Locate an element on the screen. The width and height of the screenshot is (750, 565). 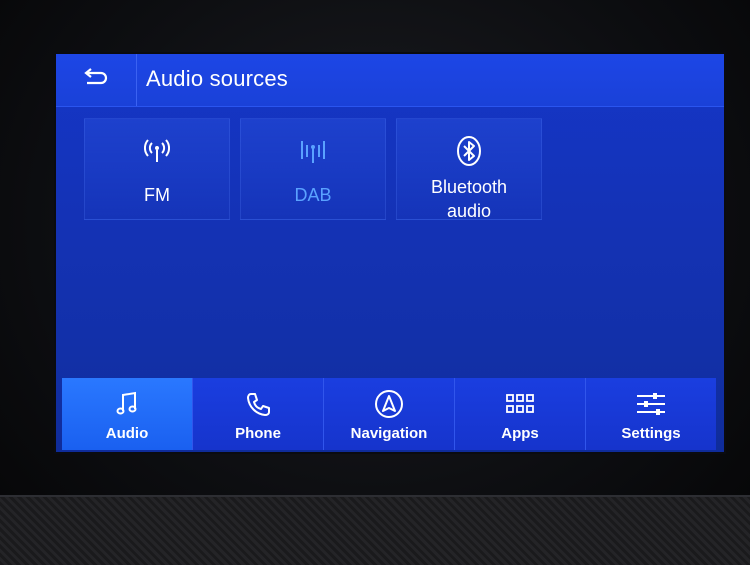
back-arrow-icon is located at coordinates (96, 80).